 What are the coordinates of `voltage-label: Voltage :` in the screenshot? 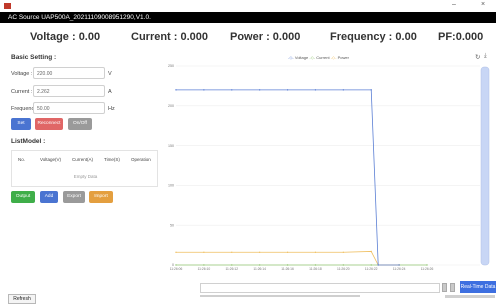 It's located at (22, 74).